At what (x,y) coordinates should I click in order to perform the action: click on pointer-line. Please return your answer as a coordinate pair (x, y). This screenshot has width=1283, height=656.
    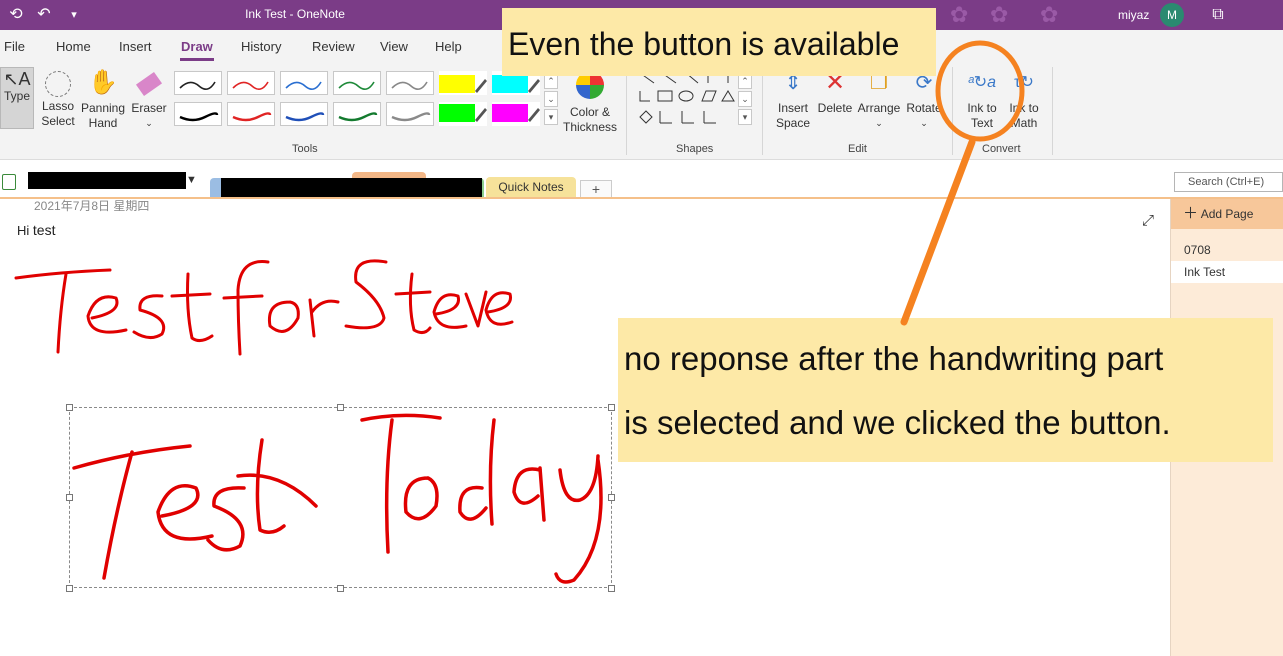
    Looking at the image, I should click on (938, 232).